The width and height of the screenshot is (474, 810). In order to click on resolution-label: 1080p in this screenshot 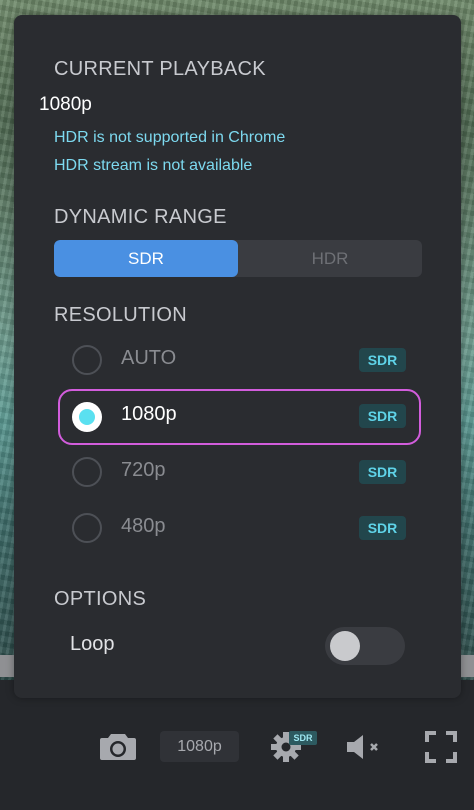, I will do `click(149, 414)`.